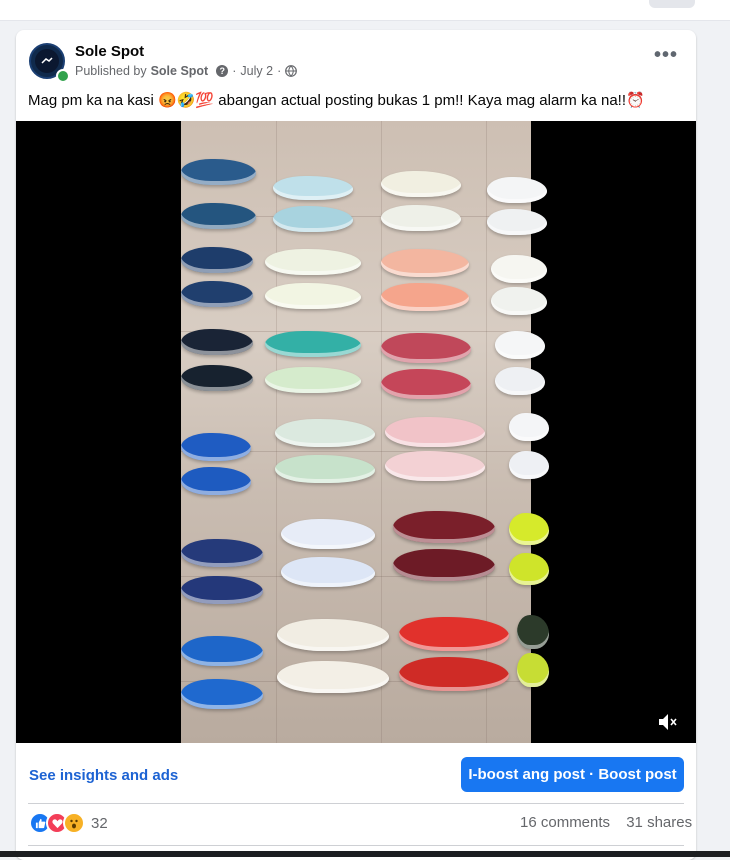 Image resolution: width=730 pixels, height=860 pixels. What do you see at coordinates (256, 71) in the screenshot?
I see `post-date: July 2` at bounding box center [256, 71].